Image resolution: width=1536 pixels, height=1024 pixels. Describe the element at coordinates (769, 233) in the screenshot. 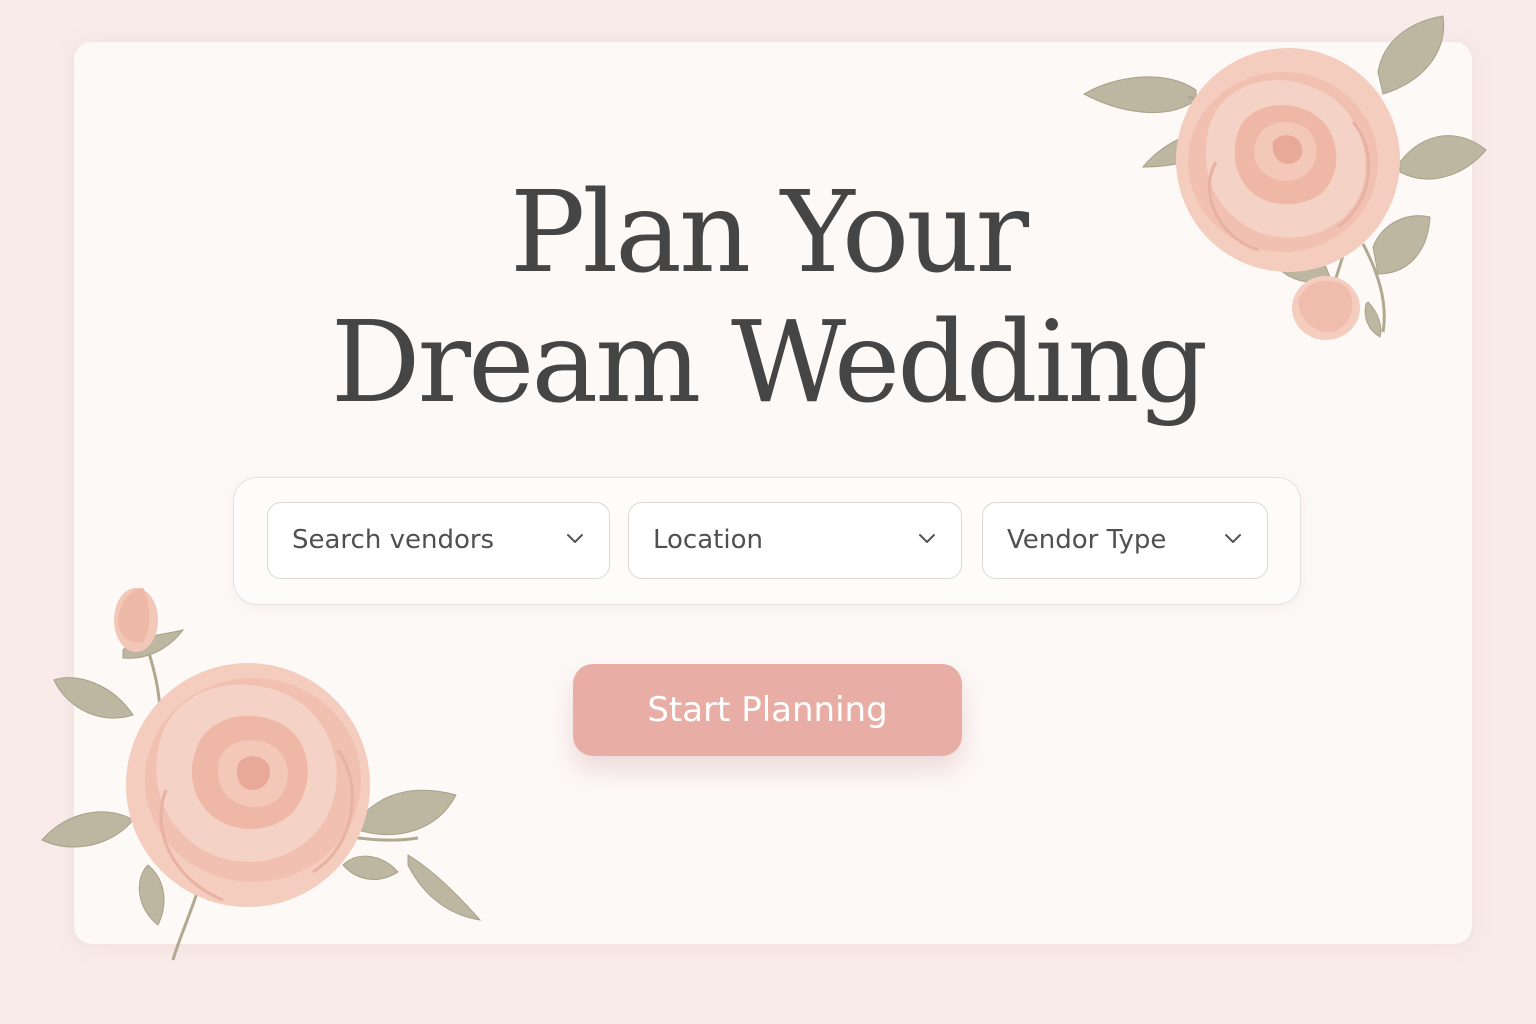

I see `page-title-line-1: Plan Your` at that location.